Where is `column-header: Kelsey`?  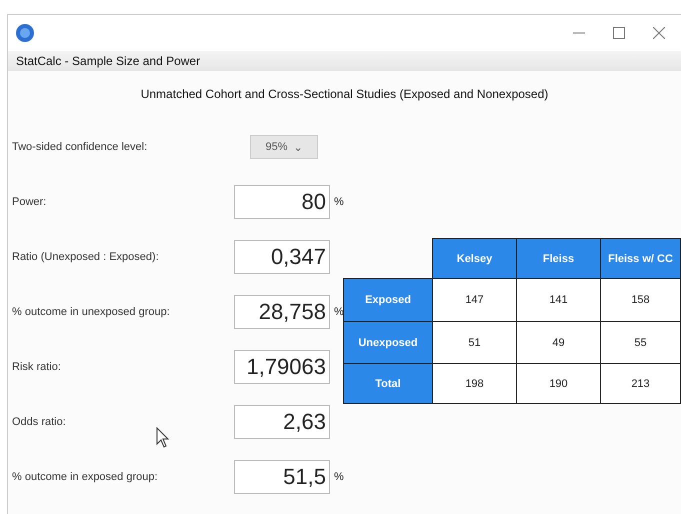 column-header: Kelsey is located at coordinates (474, 258).